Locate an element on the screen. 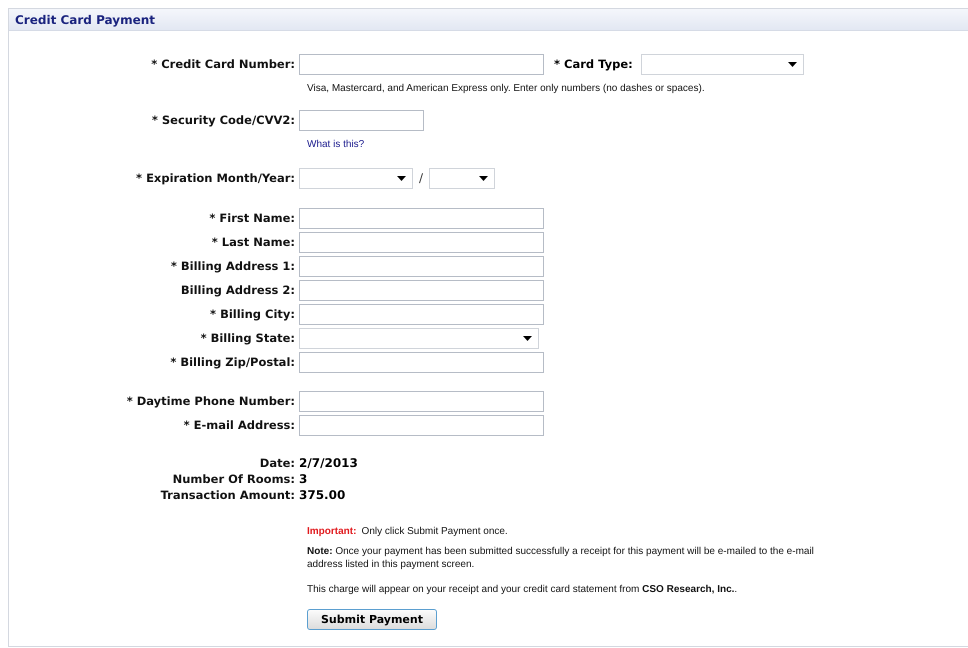  summary-value: 3 is located at coordinates (303, 479).